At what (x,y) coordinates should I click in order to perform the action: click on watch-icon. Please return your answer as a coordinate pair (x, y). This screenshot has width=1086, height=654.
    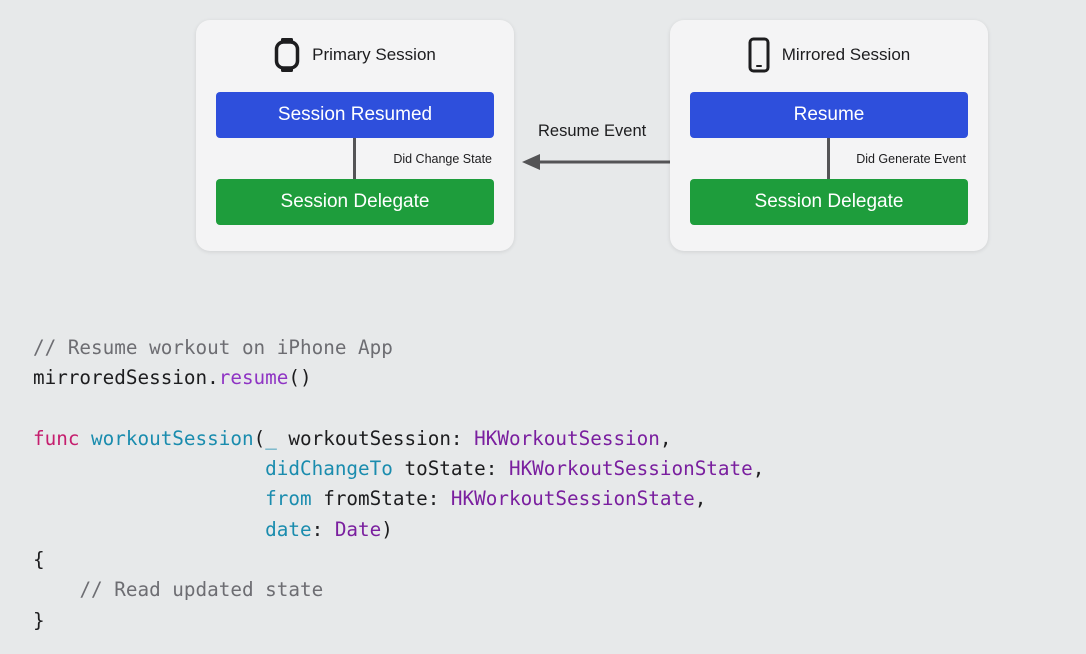
    Looking at the image, I should click on (287, 55).